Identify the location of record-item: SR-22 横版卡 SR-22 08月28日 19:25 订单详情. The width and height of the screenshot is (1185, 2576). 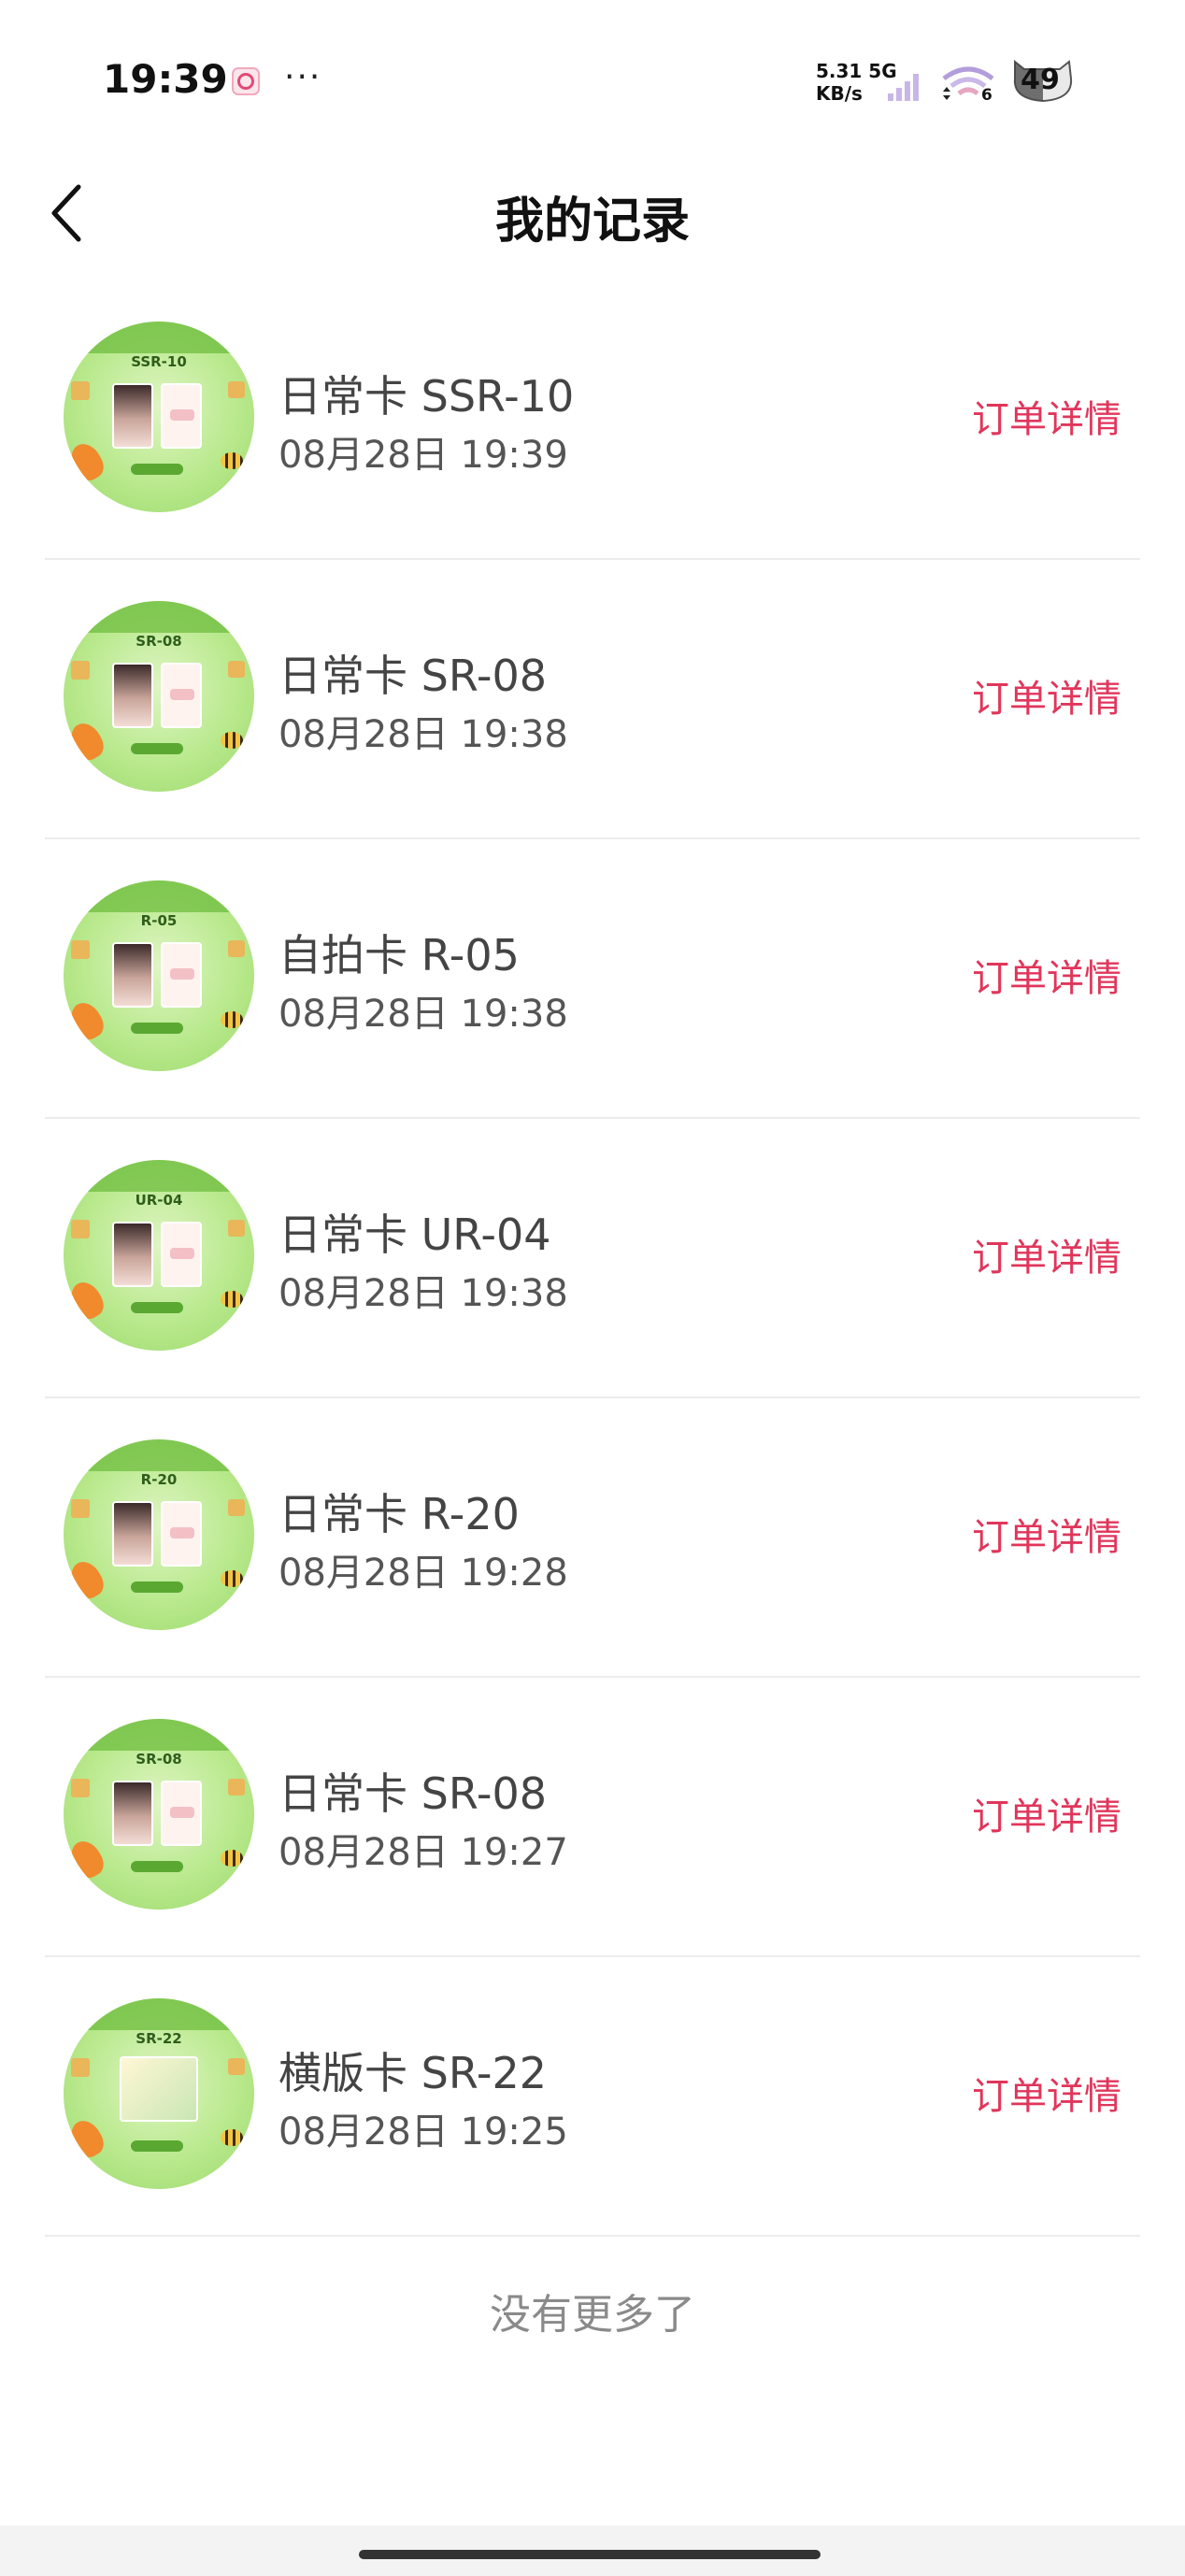
(592, 2097).